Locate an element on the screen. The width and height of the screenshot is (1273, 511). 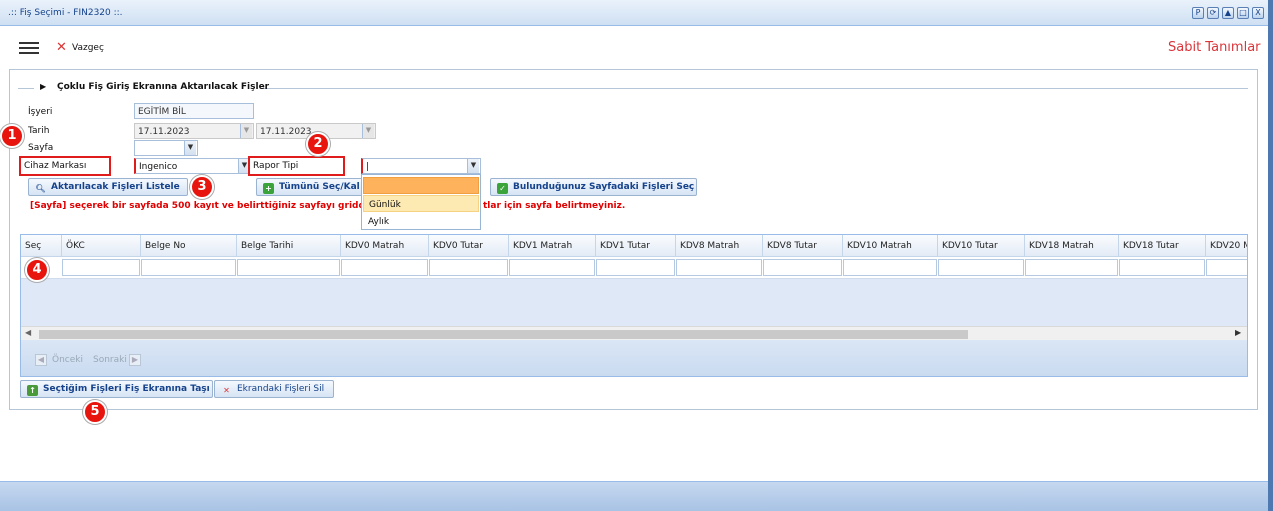
column-header: ÖKC is located at coordinates (101, 246).